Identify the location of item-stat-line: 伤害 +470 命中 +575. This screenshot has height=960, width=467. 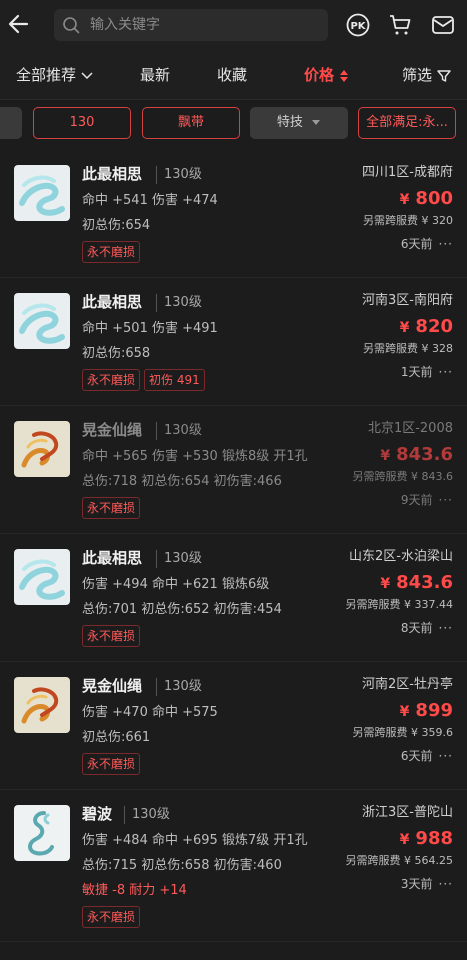
(150, 712).